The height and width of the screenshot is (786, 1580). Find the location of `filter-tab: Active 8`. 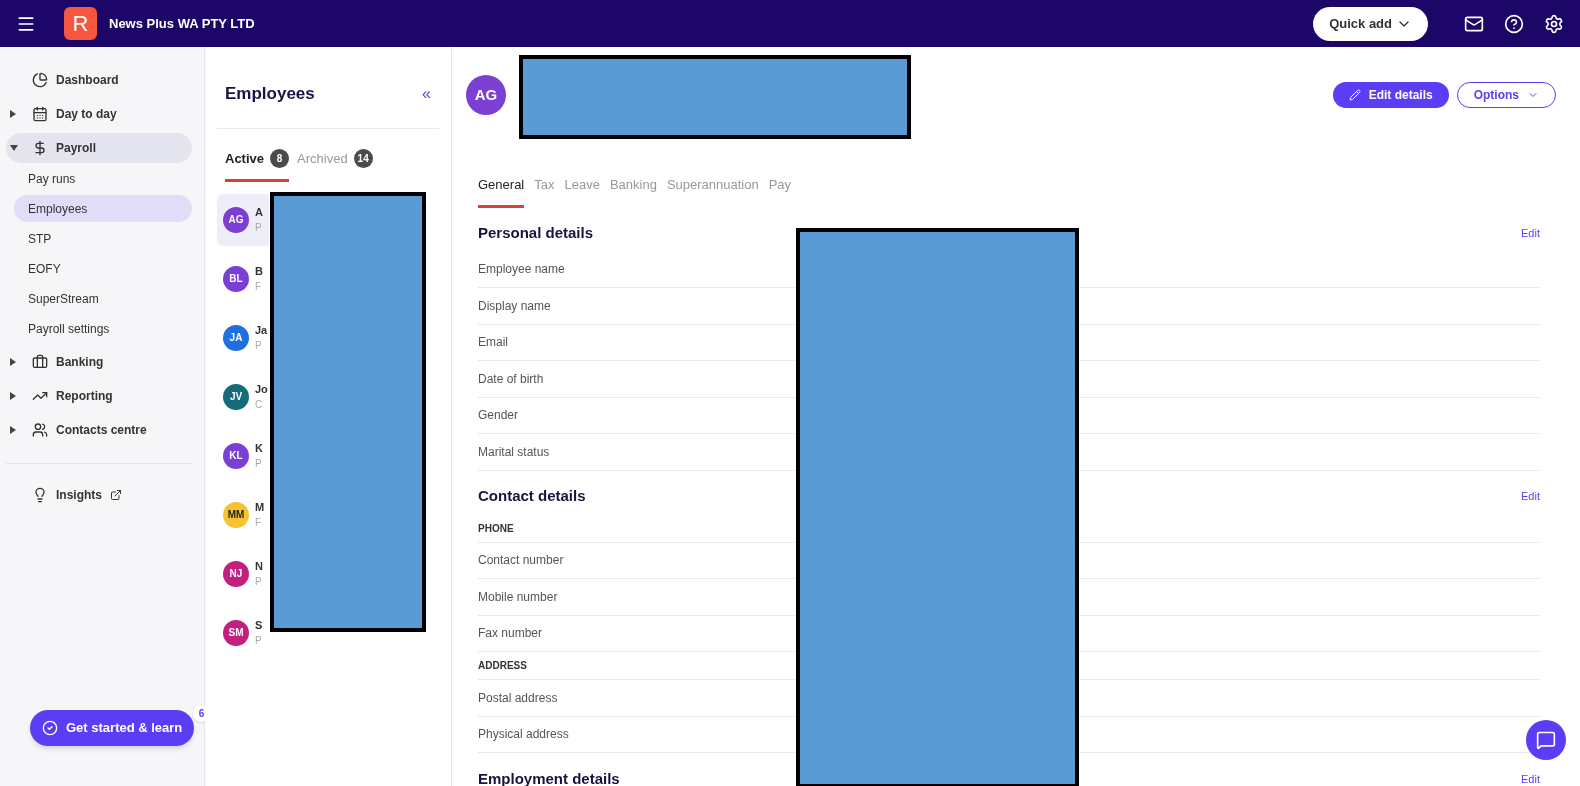

filter-tab: Active 8 is located at coordinates (257, 165).